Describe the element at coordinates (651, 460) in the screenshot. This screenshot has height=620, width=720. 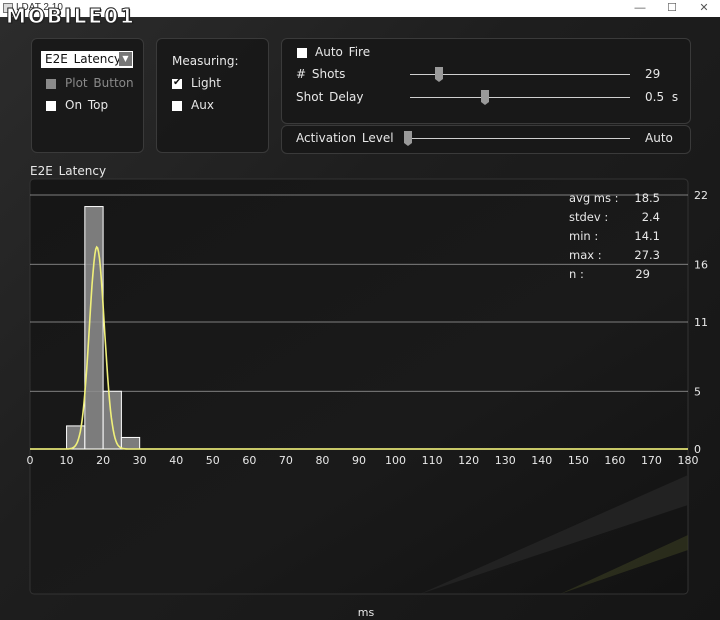
I see `x-tick-label: 170` at that location.